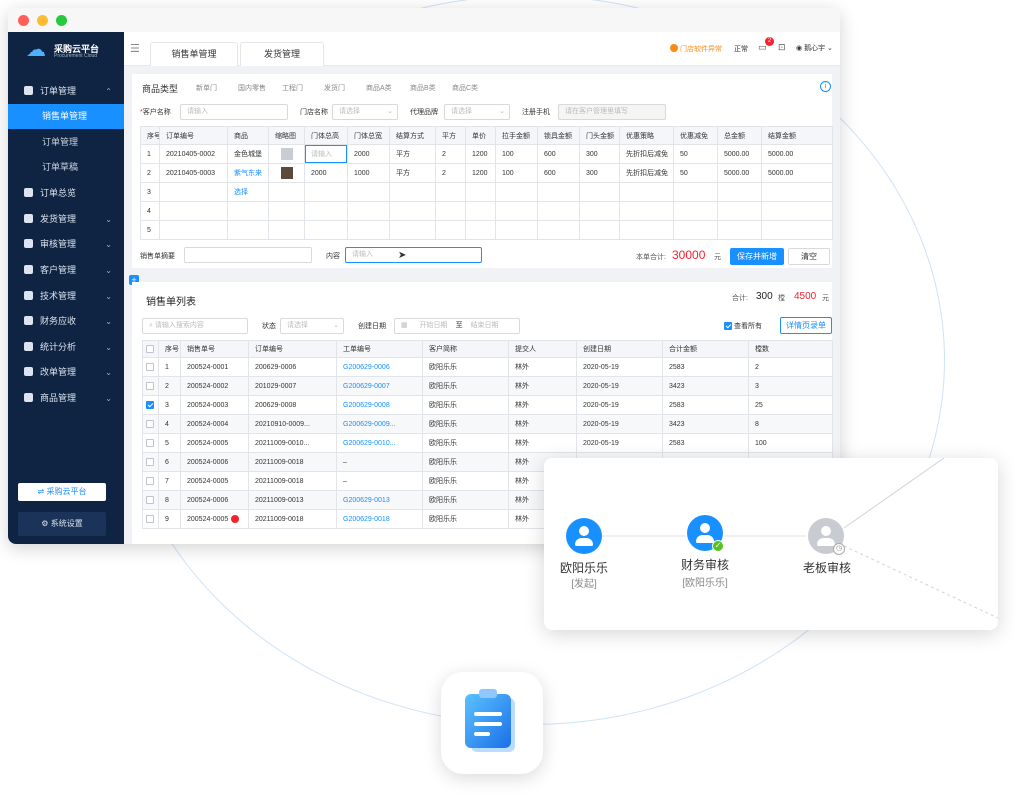 This screenshot has height=798, width=1024. I want to click on initiator-node, so click(584, 536).